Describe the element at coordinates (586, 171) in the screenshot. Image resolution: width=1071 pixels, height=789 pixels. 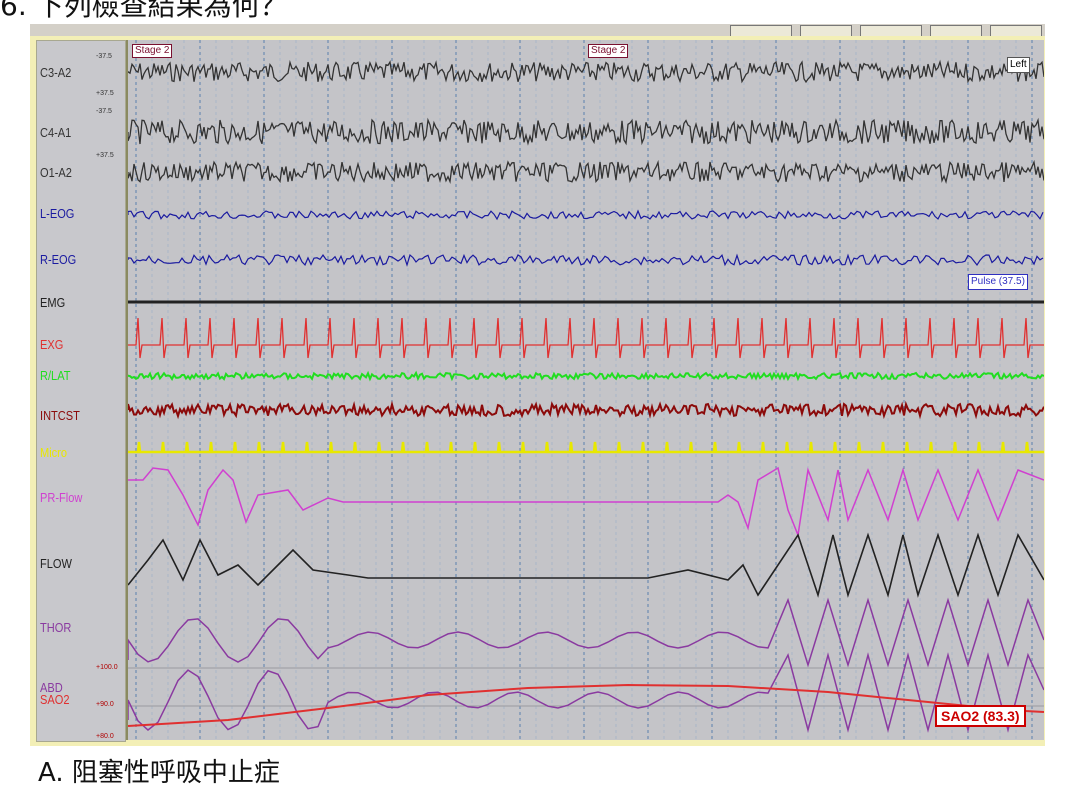
I see `o1-a2-trace` at that location.